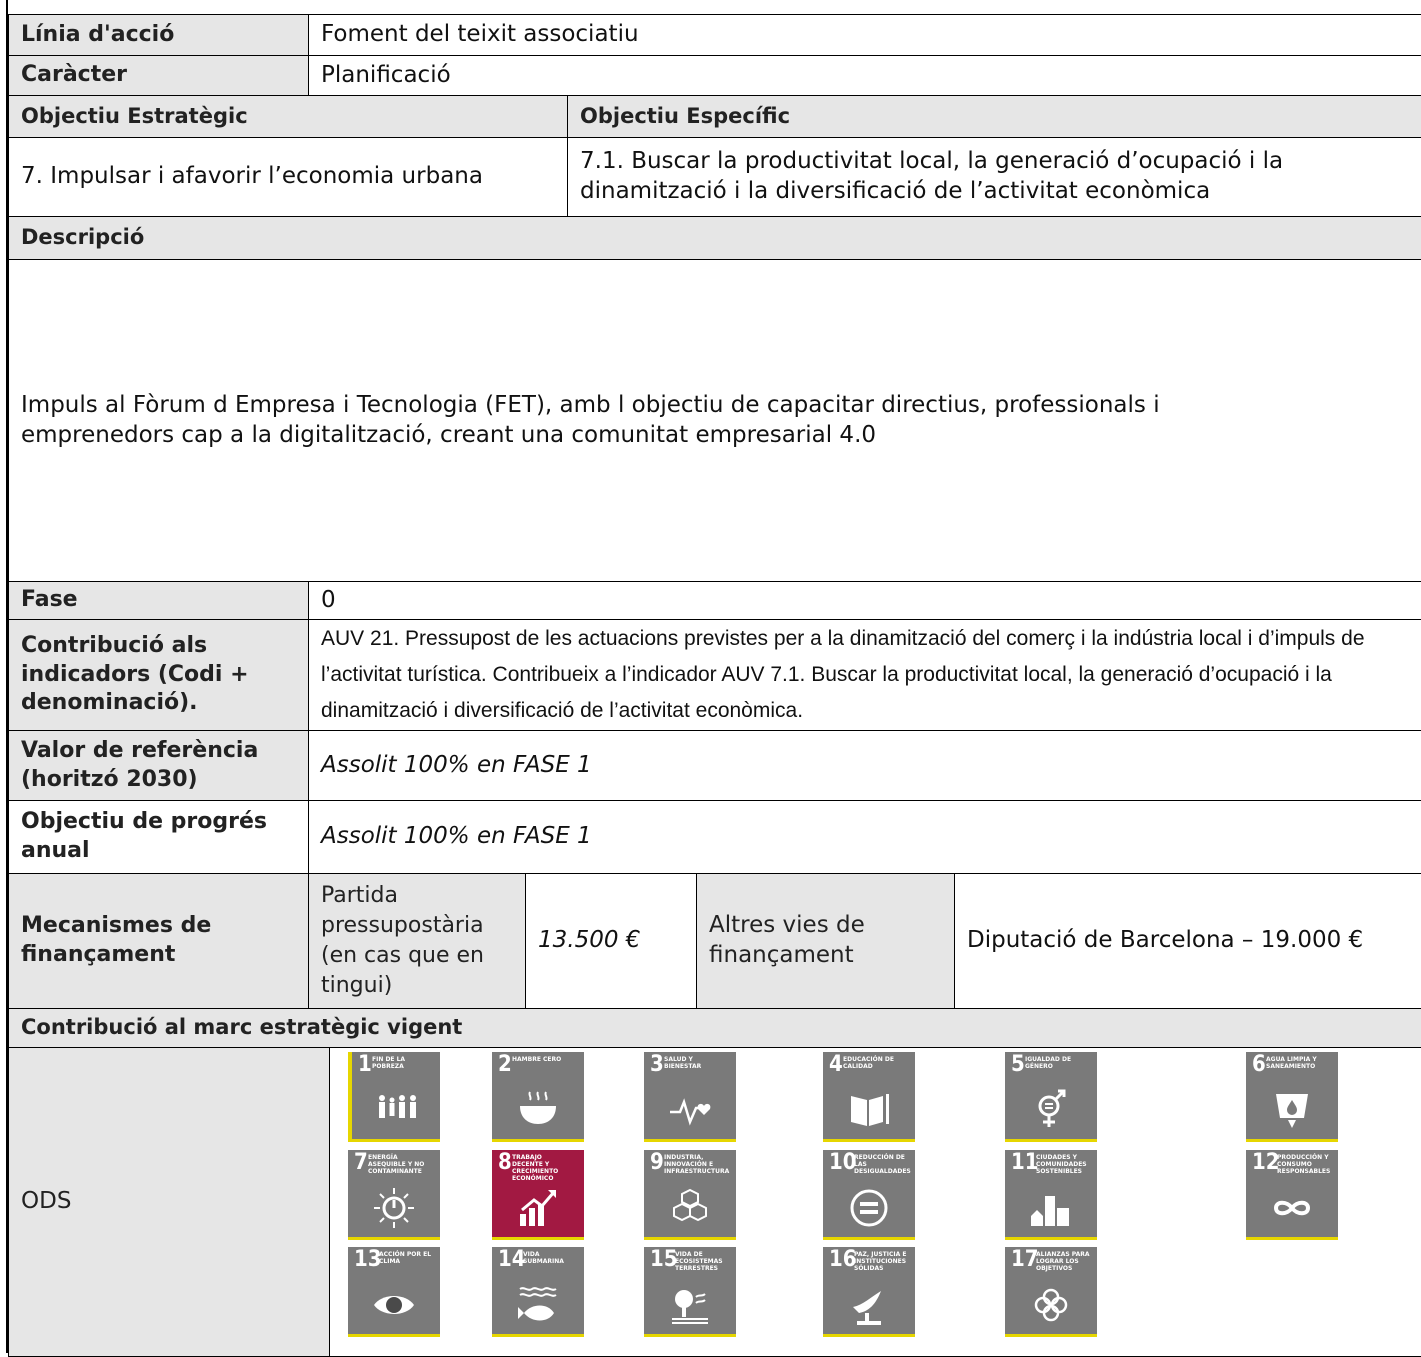 The width and height of the screenshot is (1421, 1357). I want to click on sdg-number: 4, so click(836, 1064).